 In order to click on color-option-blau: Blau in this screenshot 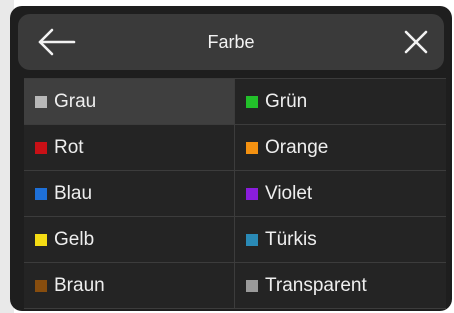, I will do `click(129, 194)`.